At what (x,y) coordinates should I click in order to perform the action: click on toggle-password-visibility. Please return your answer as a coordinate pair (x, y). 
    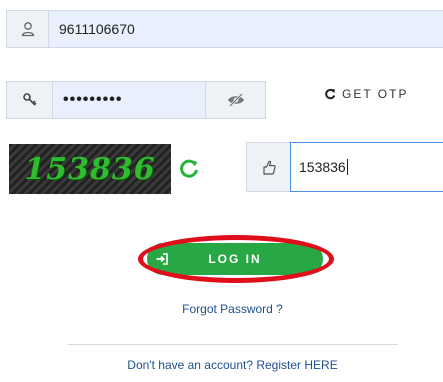
    Looking at the image, I should click on (236, 100).